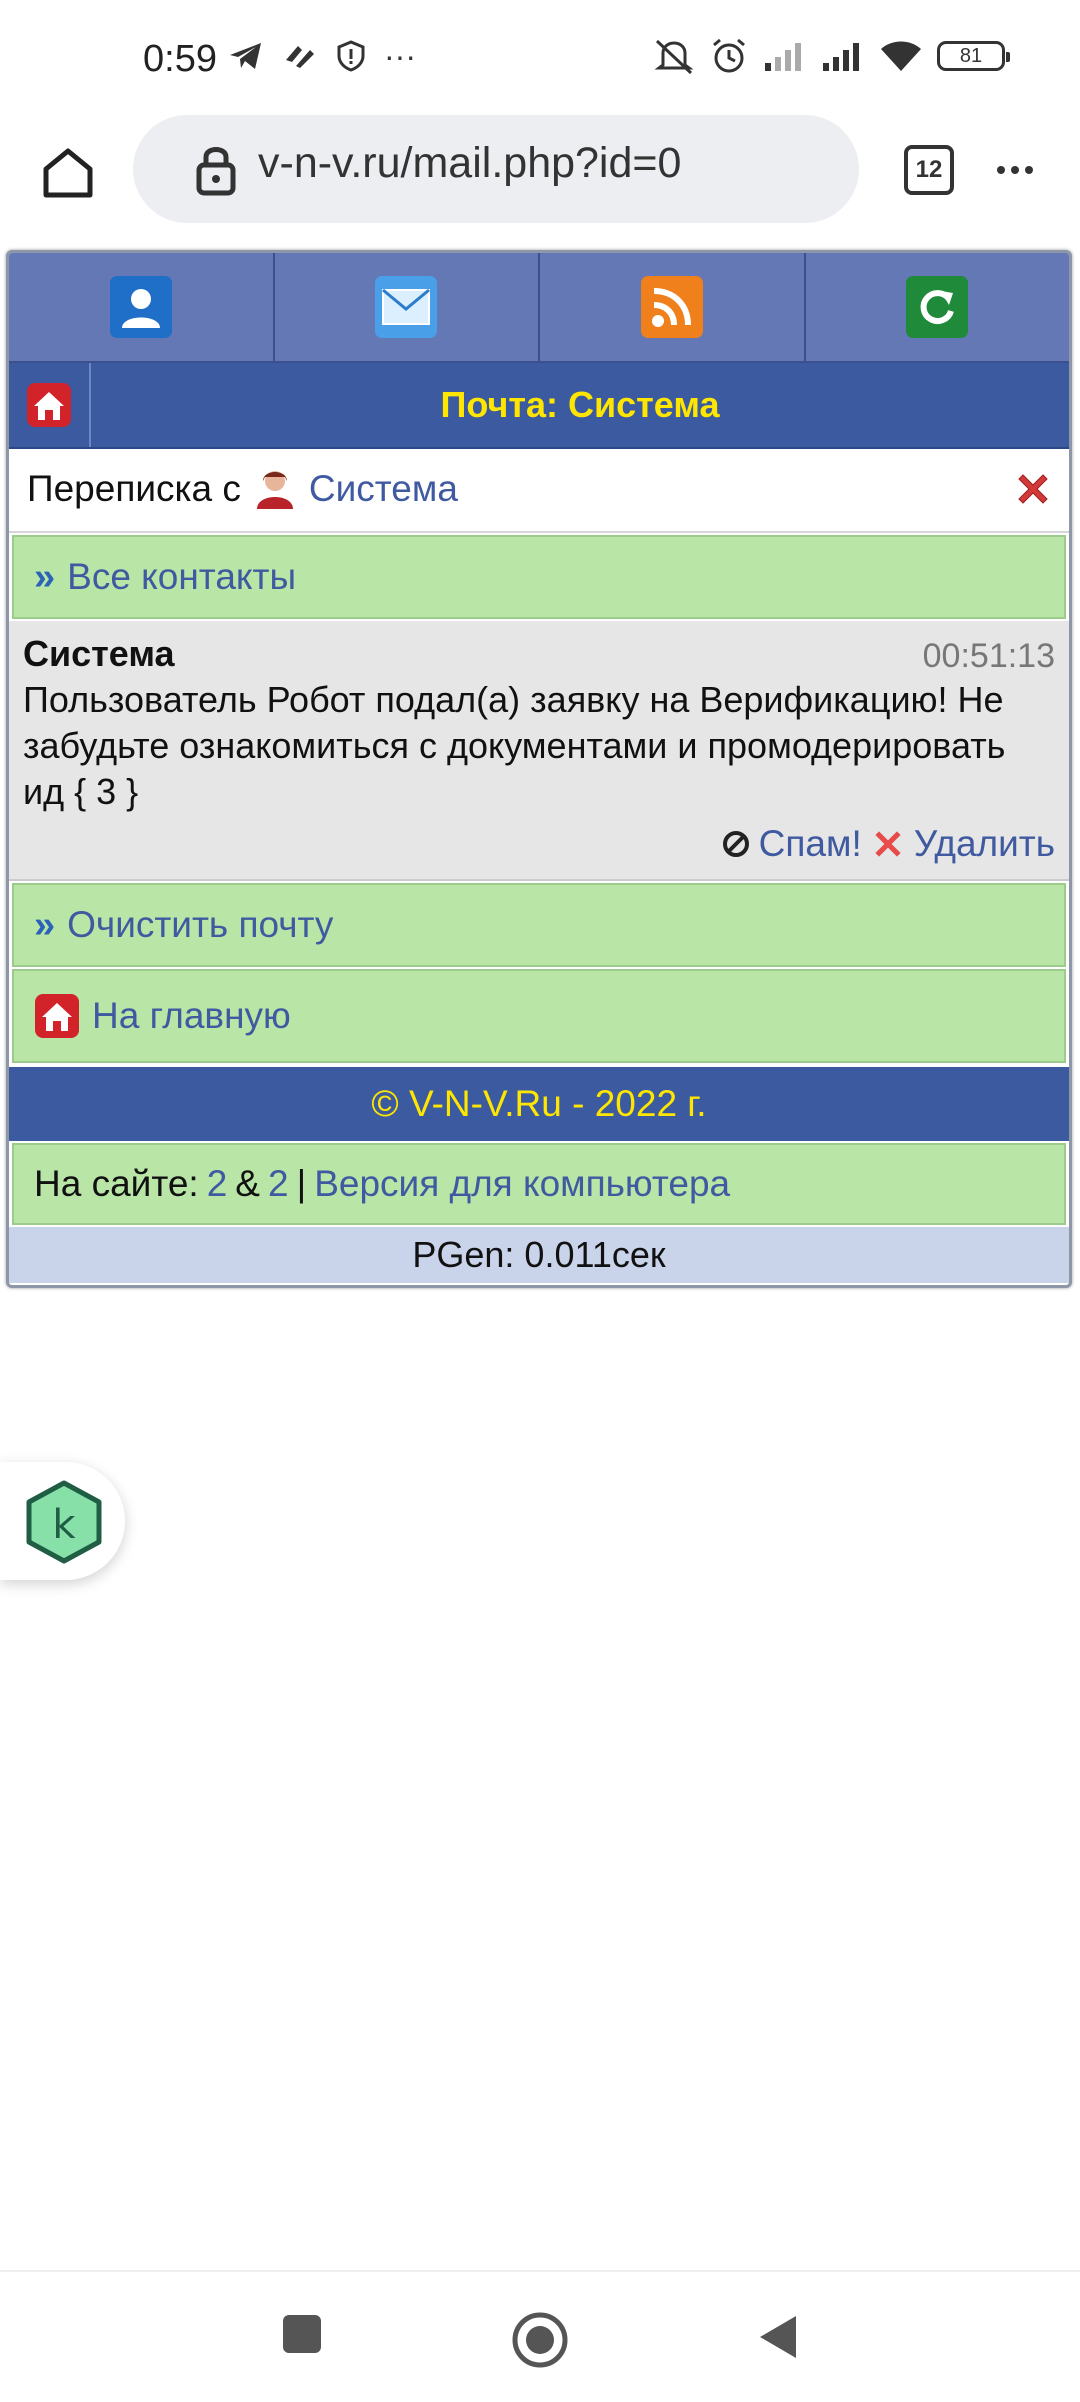 Image resolution: width=1080 pixels, height=2402 pixels. I want to click on signal-strong-icon, so click(841, 57).